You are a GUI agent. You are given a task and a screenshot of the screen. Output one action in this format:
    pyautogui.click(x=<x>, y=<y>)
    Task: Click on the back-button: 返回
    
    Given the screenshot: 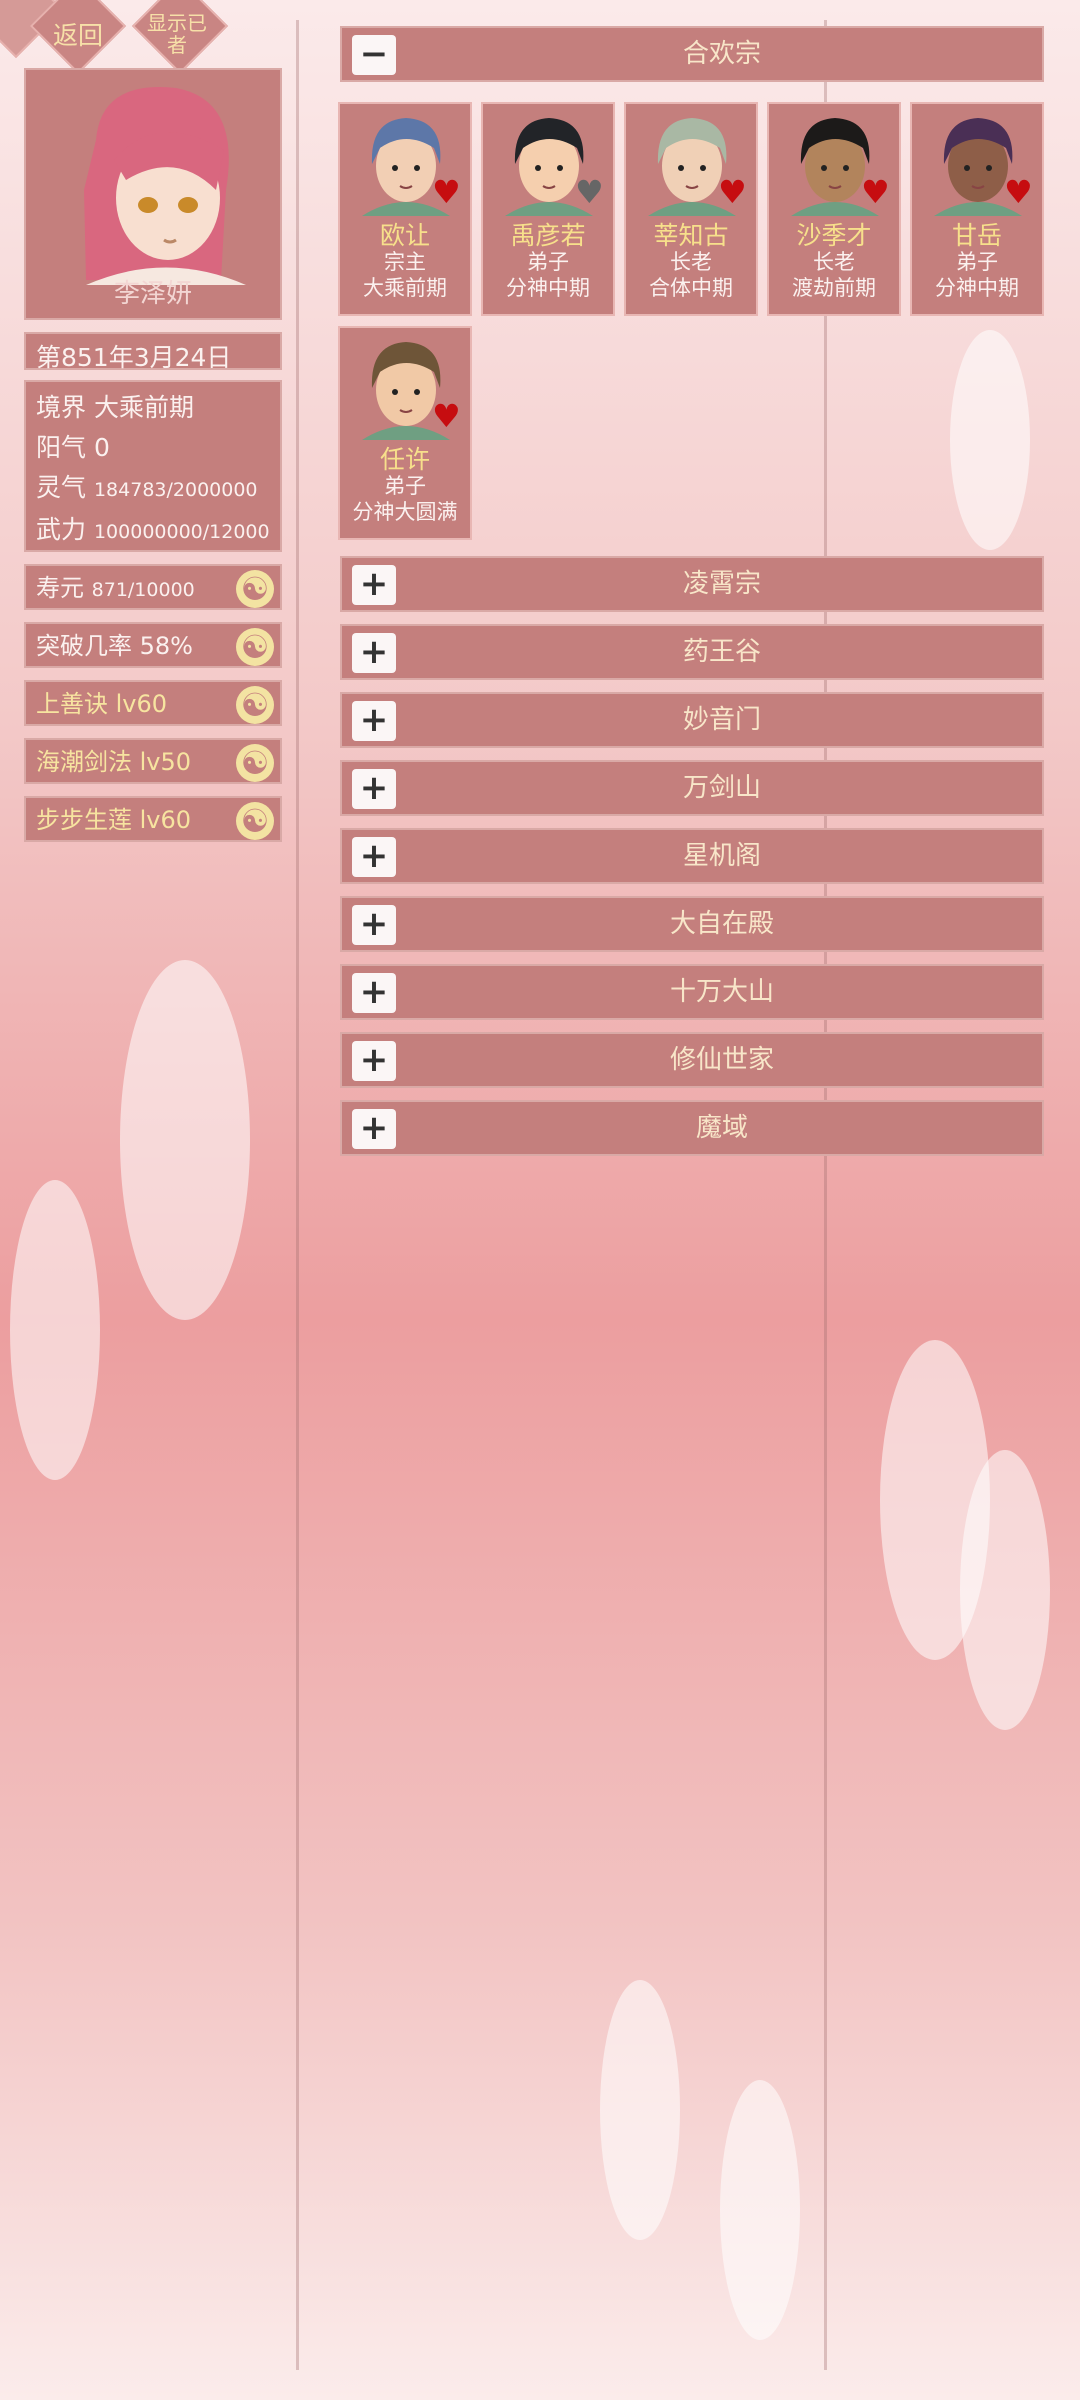 What is the action you would take?
    pyautogui.click(x=65, y=37)
    